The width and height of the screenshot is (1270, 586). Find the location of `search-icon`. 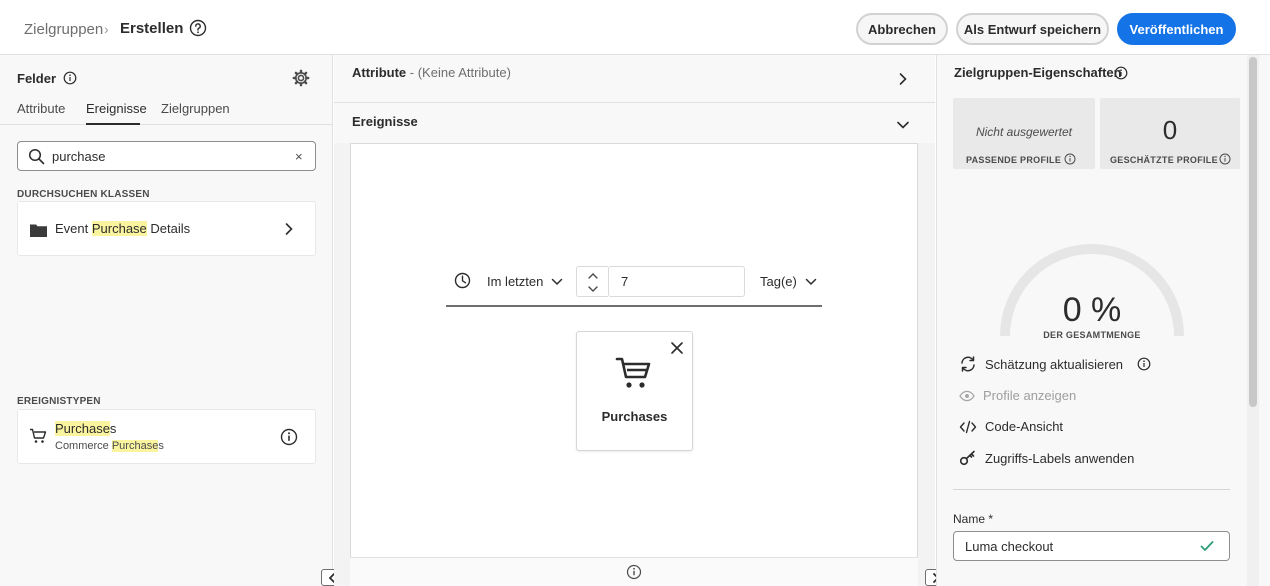

search-icon is located at coordinates (36, 156).